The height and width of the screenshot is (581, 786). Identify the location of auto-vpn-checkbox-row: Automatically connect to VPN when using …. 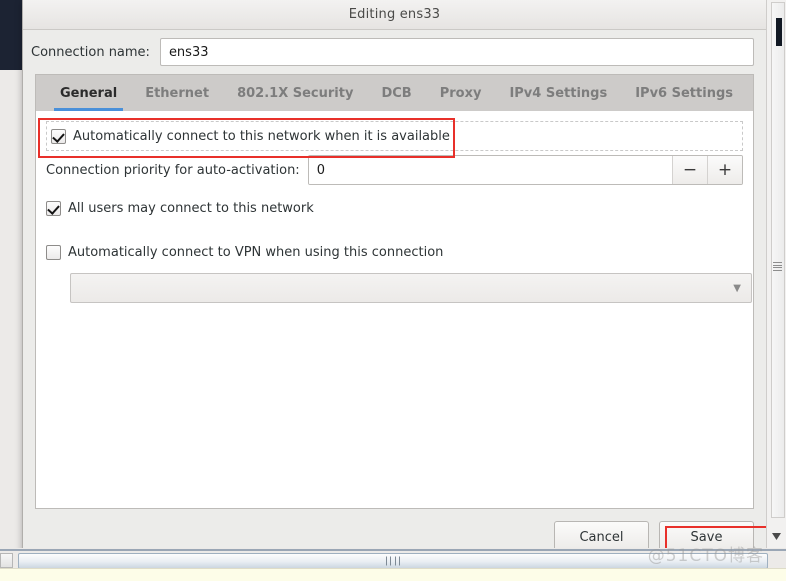
(394, 252).